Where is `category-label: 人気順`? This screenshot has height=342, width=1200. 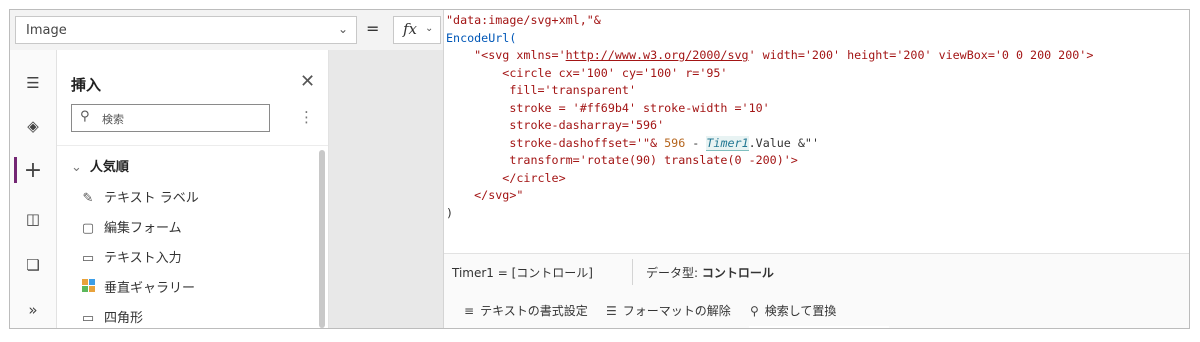 category-label: 人気順 is located at coordinates (109, 167).